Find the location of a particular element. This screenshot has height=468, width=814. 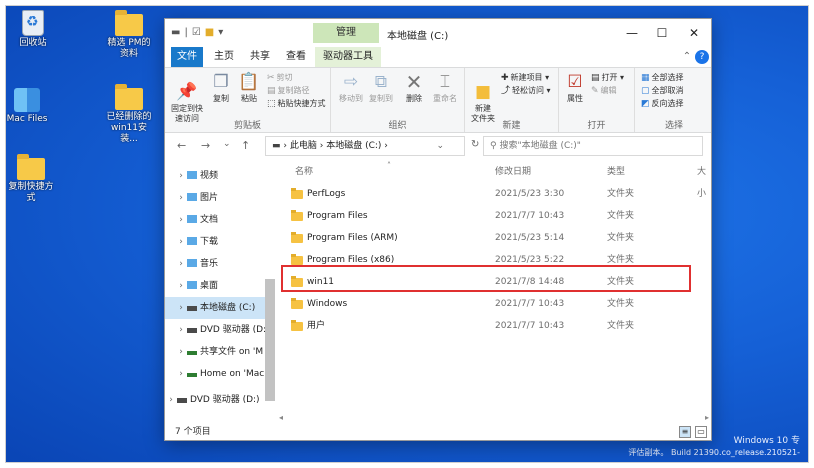

column-header-date: 修改日期 is located at coordinates (513, 172).